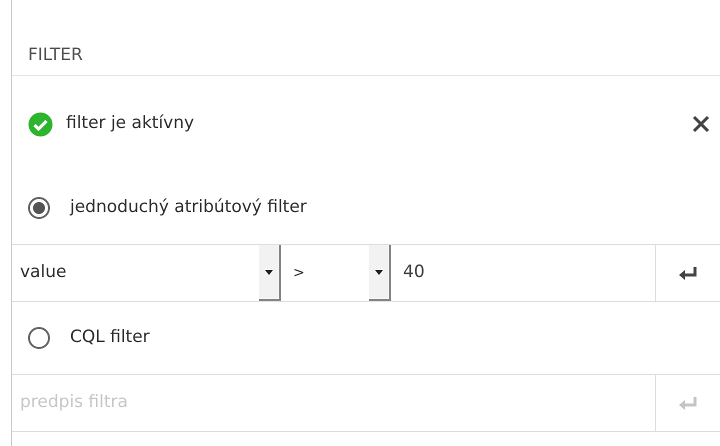  Describe the element at coordinates (146, 273) in the screenshot. I see `attribute-dropdown: value` at that location.